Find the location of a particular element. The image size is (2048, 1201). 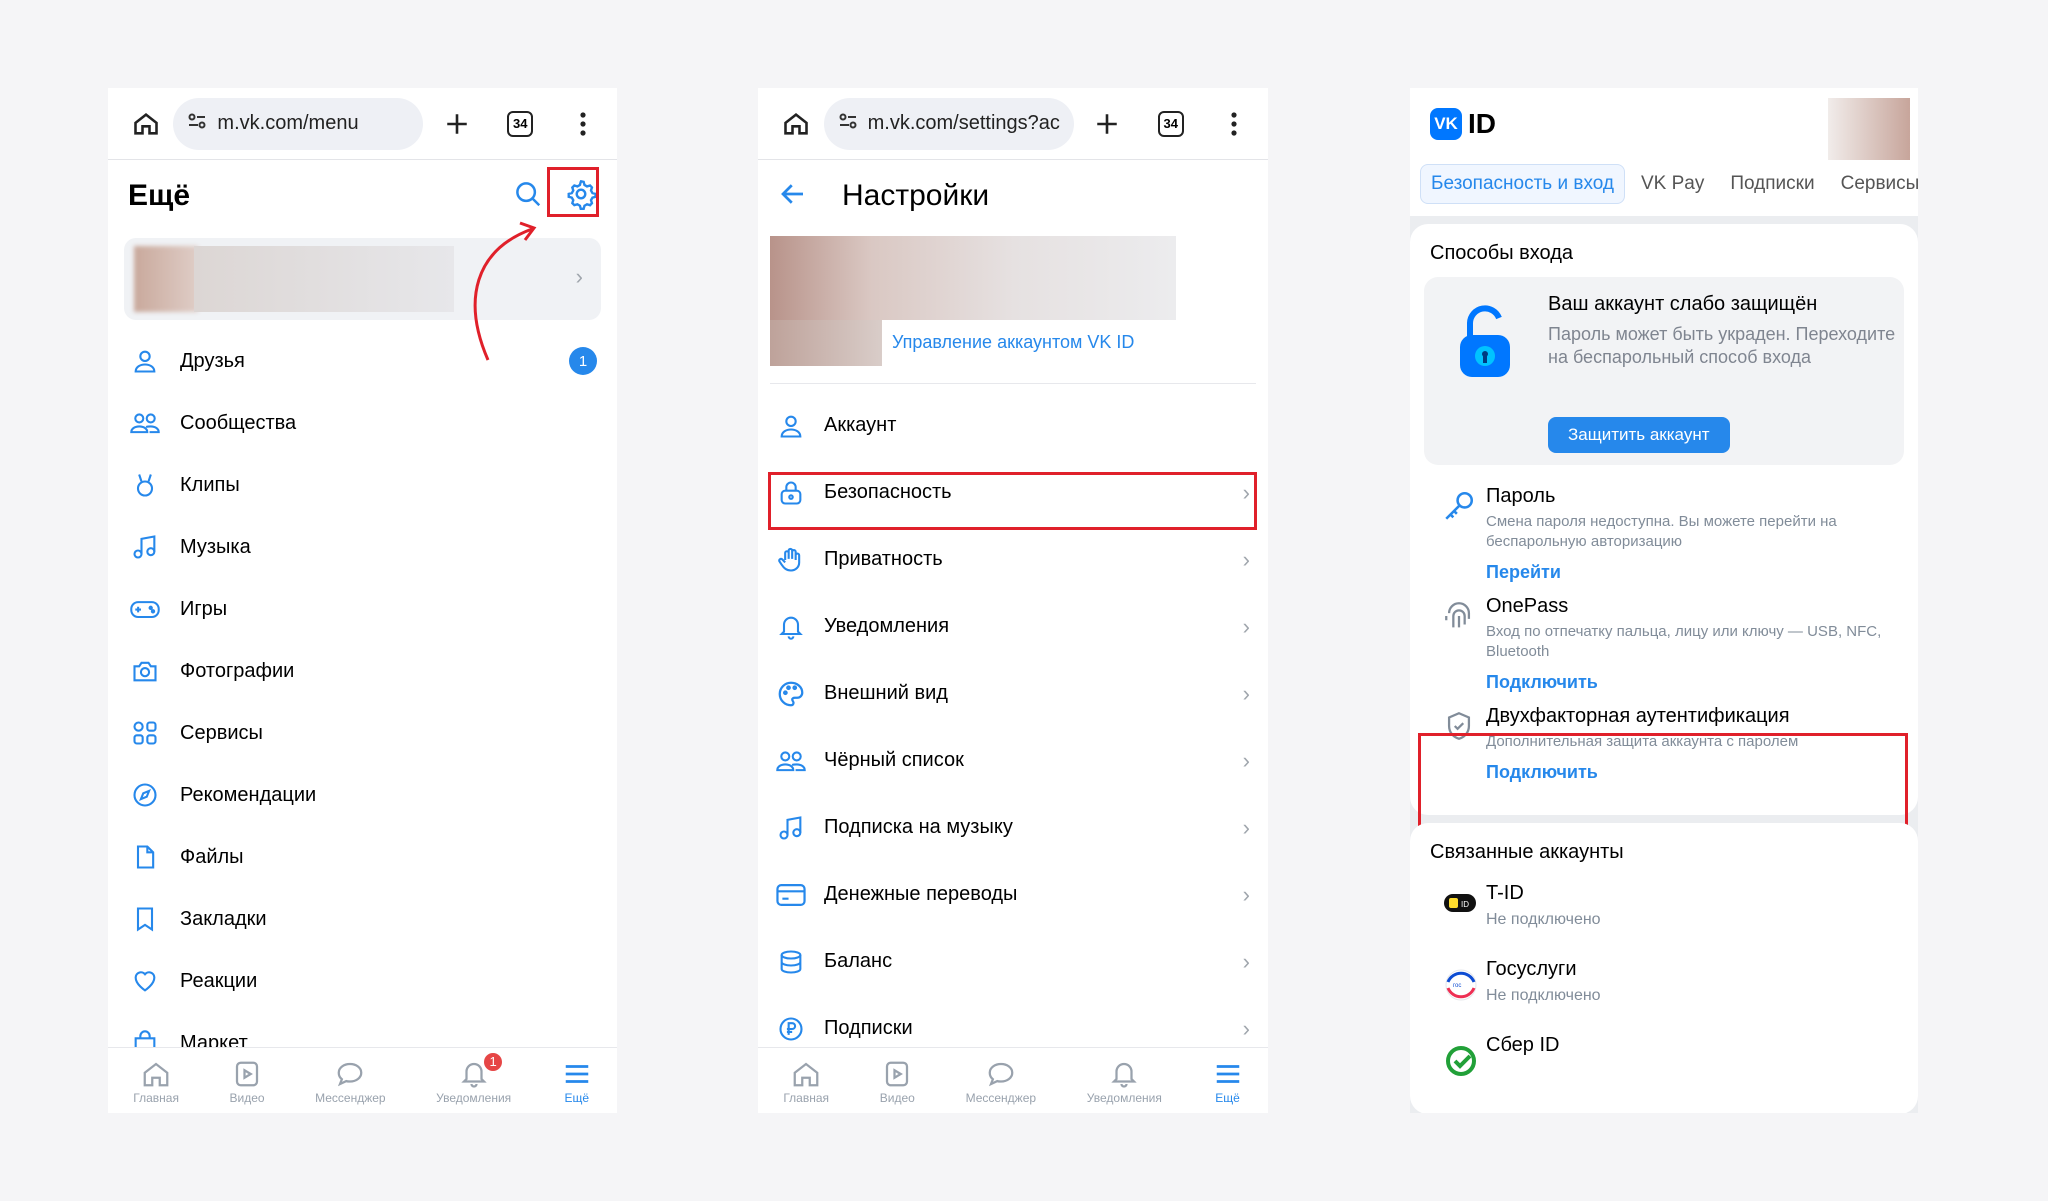

tab-services: Сервисы is located at coordinates (1874, 184).